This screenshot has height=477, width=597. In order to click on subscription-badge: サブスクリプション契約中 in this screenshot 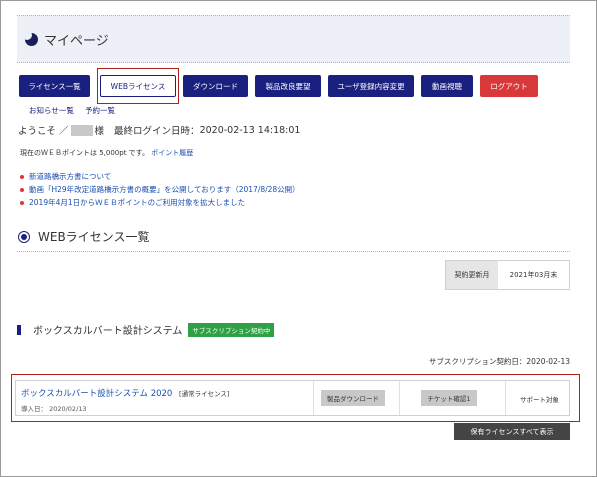, I will do `click(231, 329)`.